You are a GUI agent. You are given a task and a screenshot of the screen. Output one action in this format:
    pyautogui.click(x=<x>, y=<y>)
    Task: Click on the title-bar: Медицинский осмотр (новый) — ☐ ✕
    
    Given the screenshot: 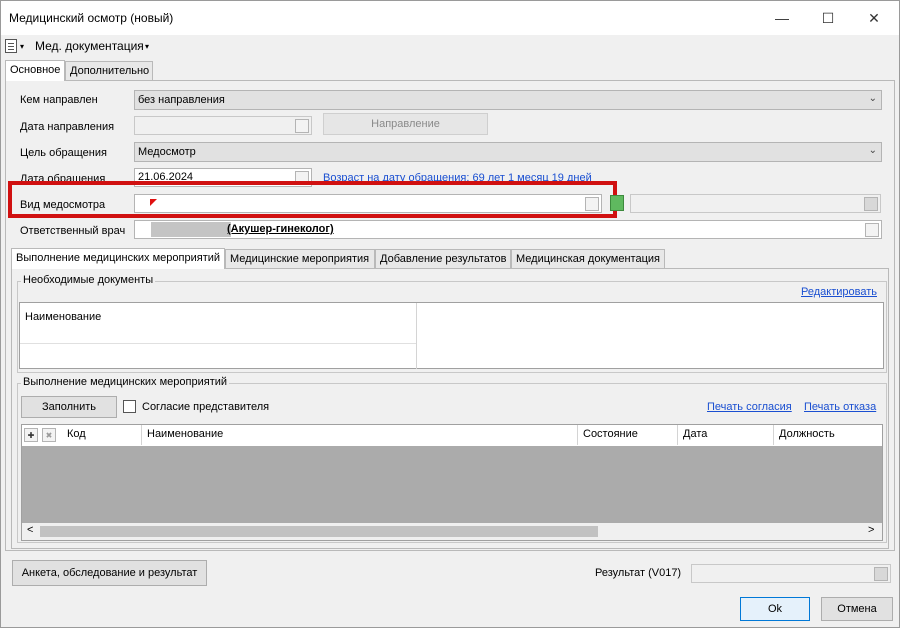 What is the action you would take?
    pyautogui.click(x=450, y=18)
    